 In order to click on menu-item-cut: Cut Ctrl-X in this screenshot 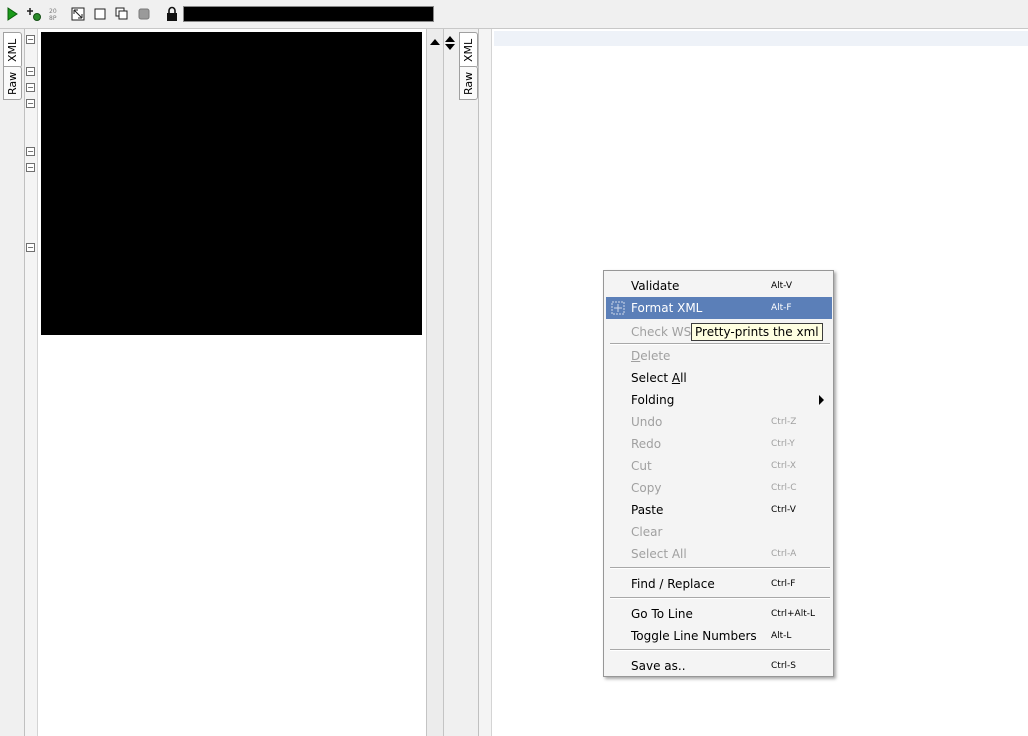, I will do `click(713, 466)`.